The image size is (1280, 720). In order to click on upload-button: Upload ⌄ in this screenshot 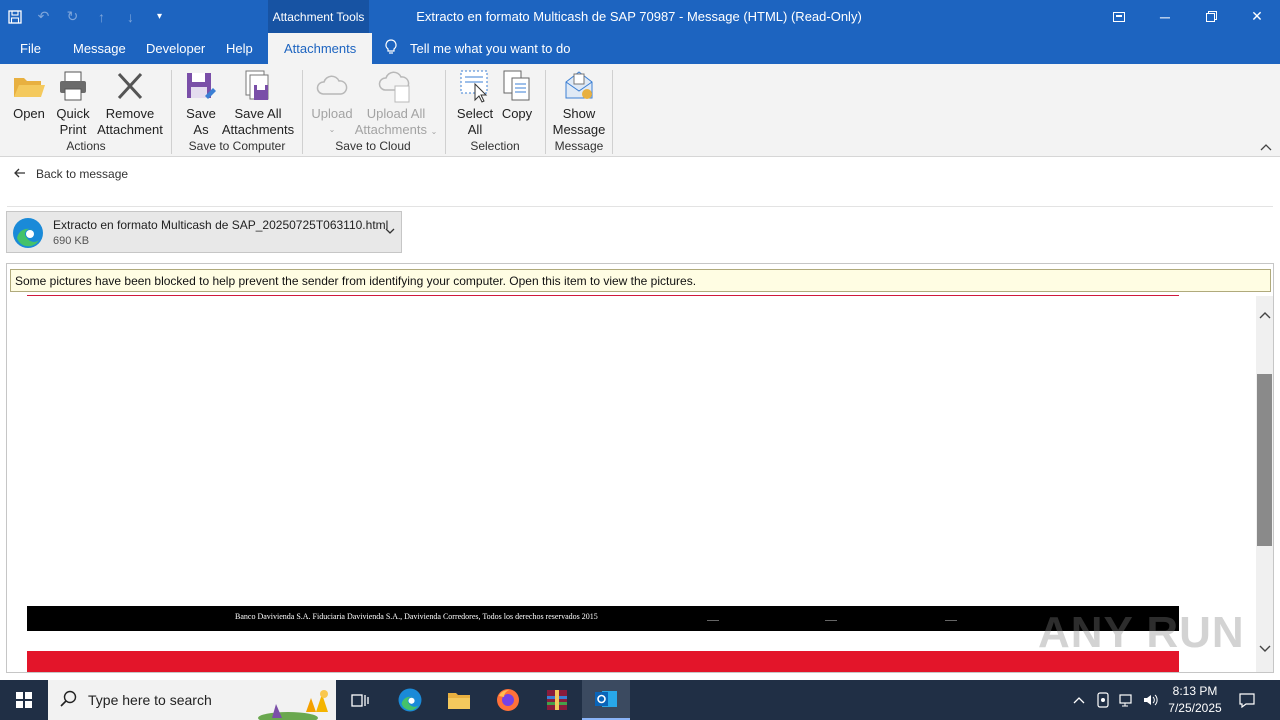, I will do `click(332, 103)`.